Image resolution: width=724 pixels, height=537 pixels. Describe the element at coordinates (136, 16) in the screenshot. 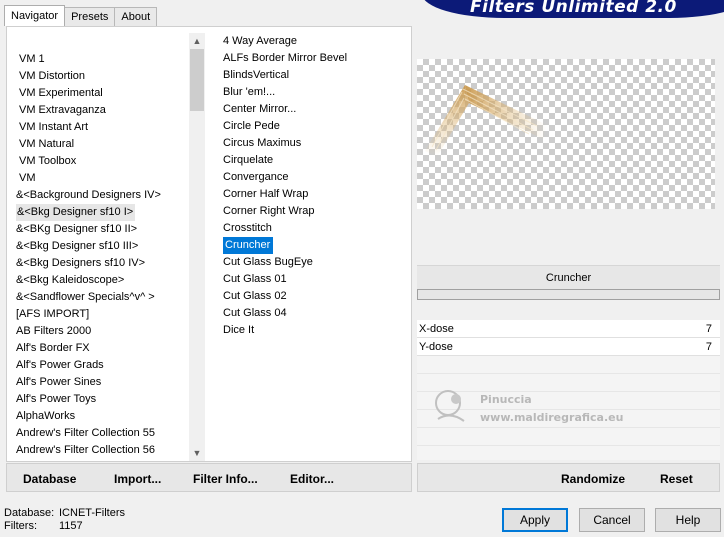

I see `tab-about: About` at that location.